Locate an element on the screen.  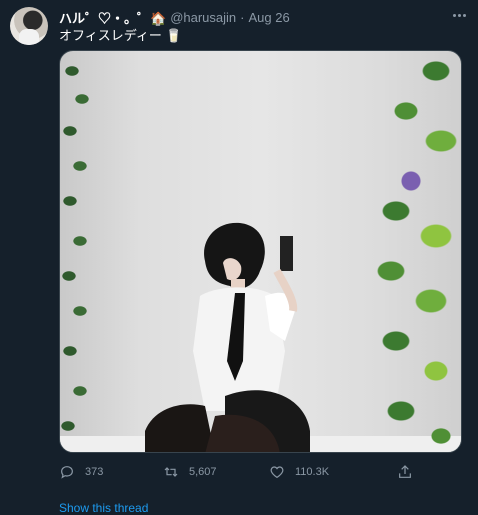
heart-icon is located at coordinates (277, 472).